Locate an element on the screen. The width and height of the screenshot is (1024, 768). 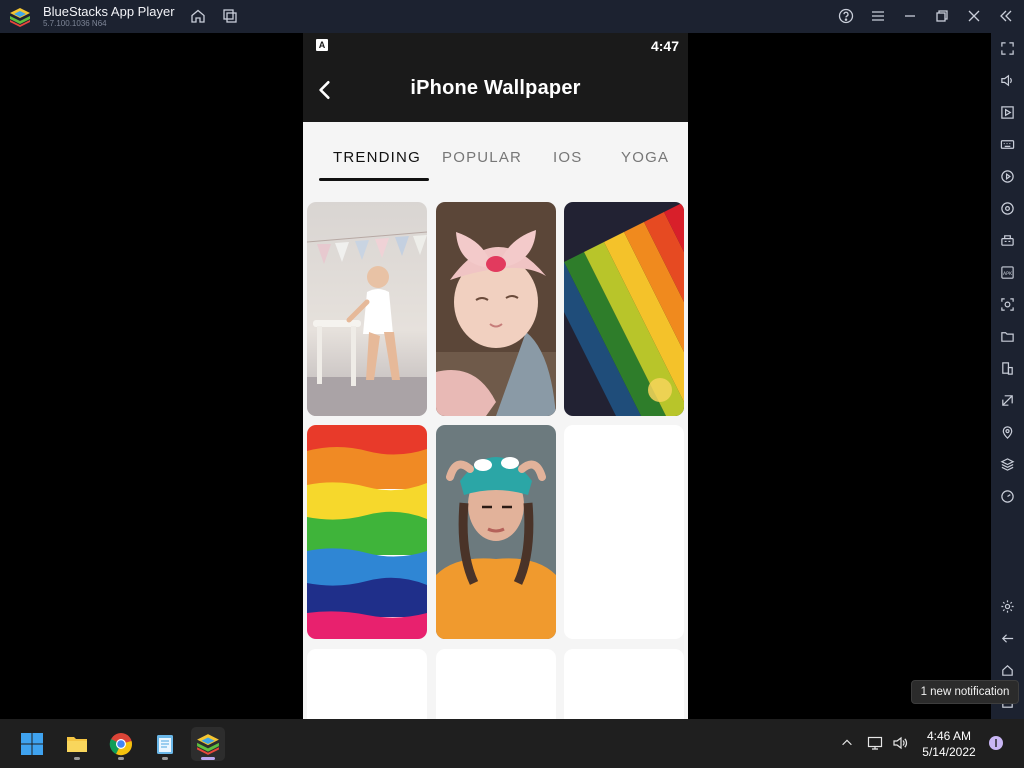
screenshot-icon is located at coordinates (1007, 304).